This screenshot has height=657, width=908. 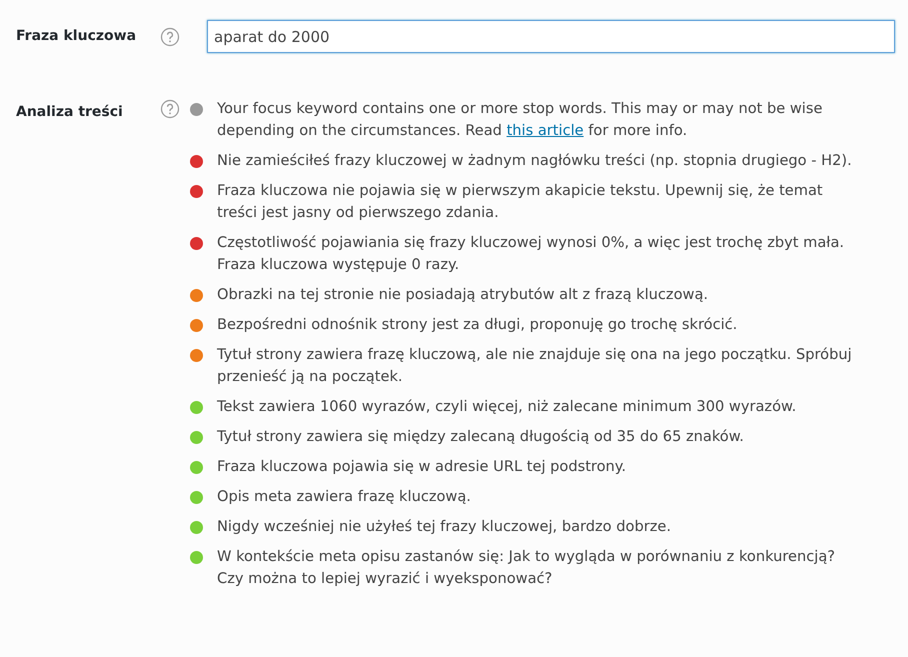 I want to click on analysis-message: Your focus keyword contains one or more stop words. This may or may not be wise depending on the circumstances. Read this article for more info., so click(x=520, y=120).